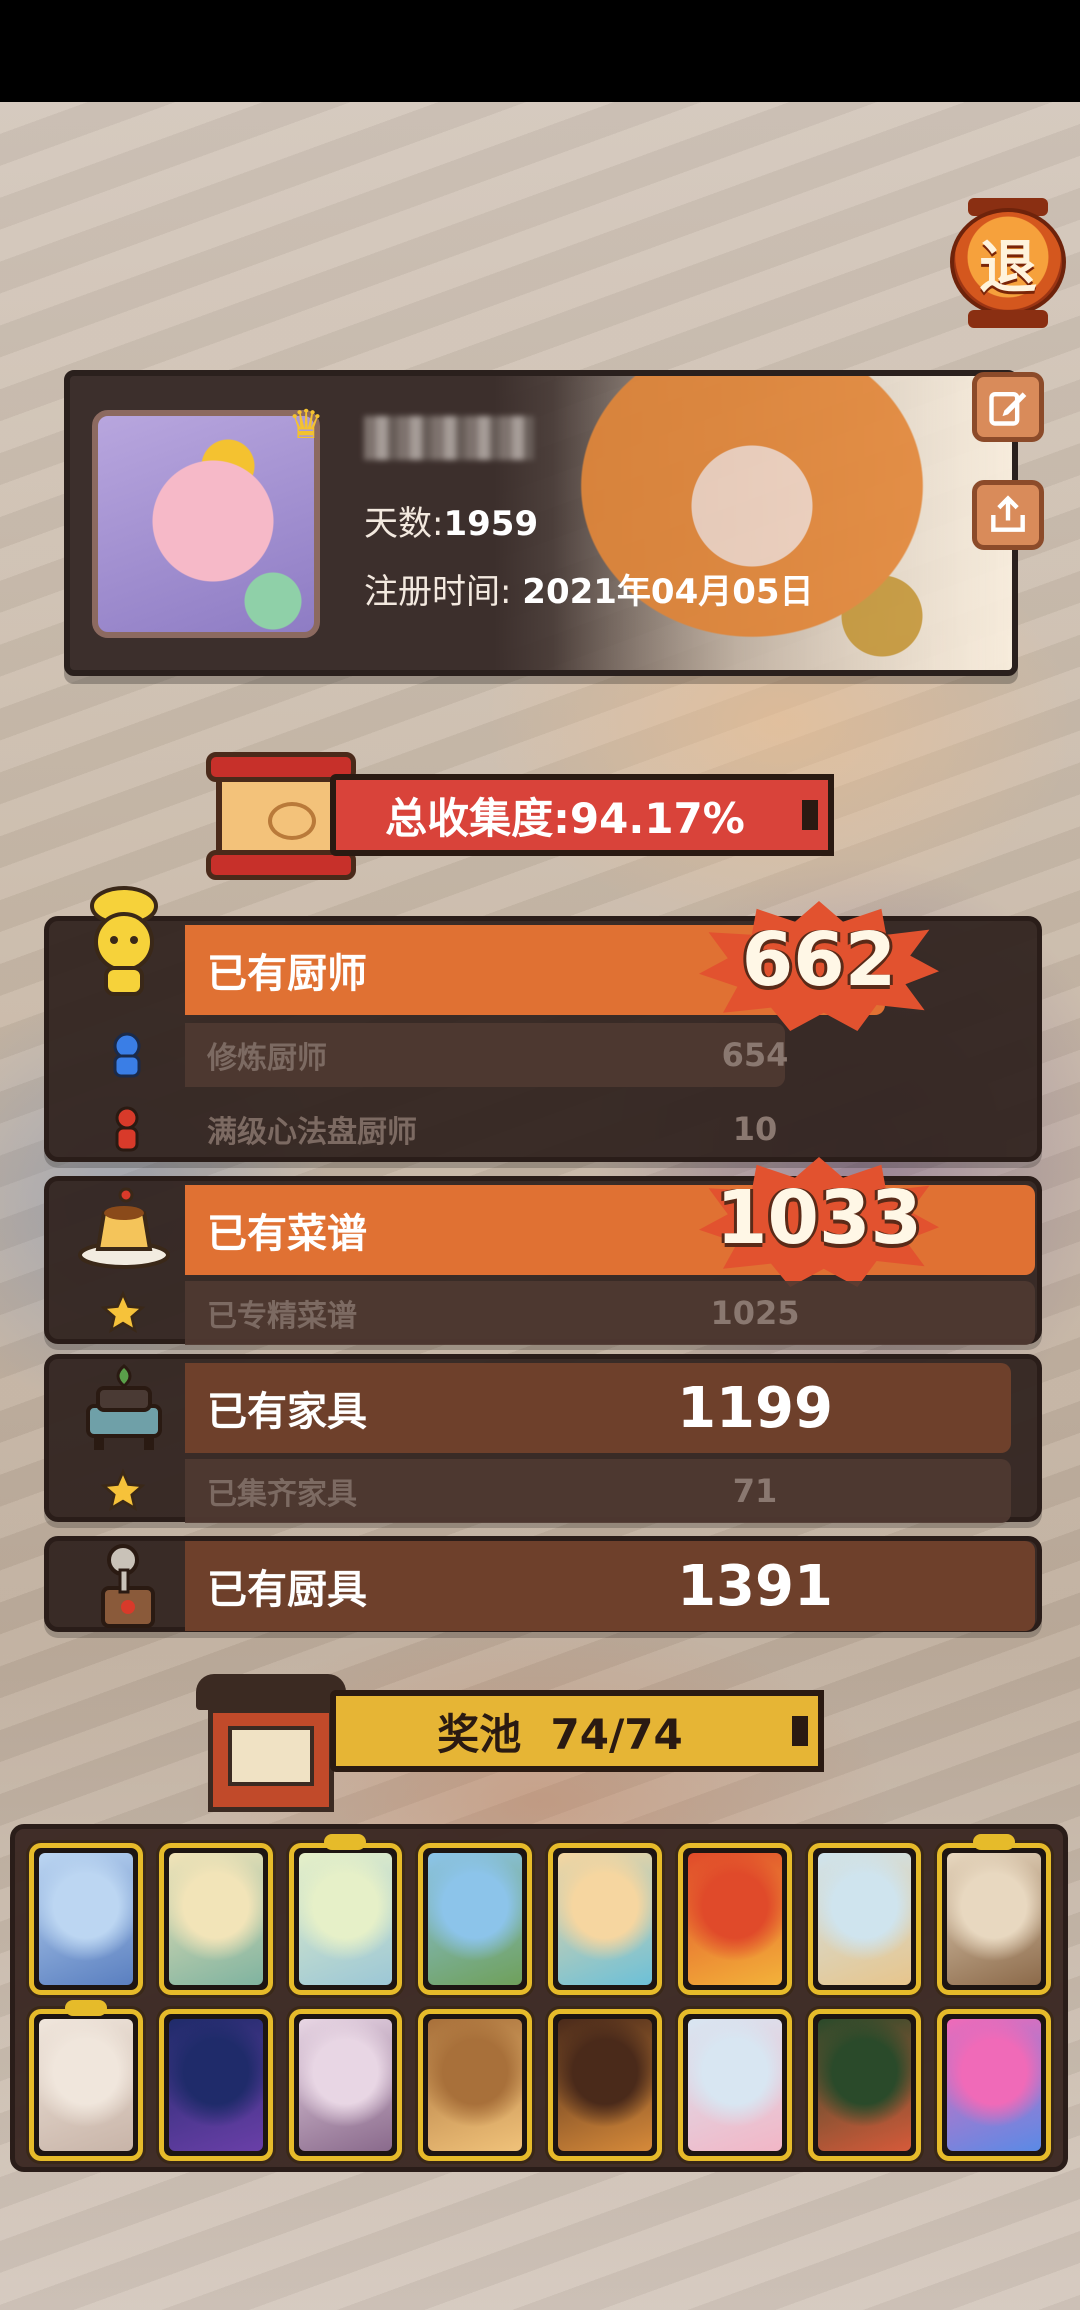 The height and width of the screenshot is (2310, 1080). Describe the element at coordinates (282, 1316) in the screenshot. I see `mastered-recipes-label: 已专精菜谱` at that location.